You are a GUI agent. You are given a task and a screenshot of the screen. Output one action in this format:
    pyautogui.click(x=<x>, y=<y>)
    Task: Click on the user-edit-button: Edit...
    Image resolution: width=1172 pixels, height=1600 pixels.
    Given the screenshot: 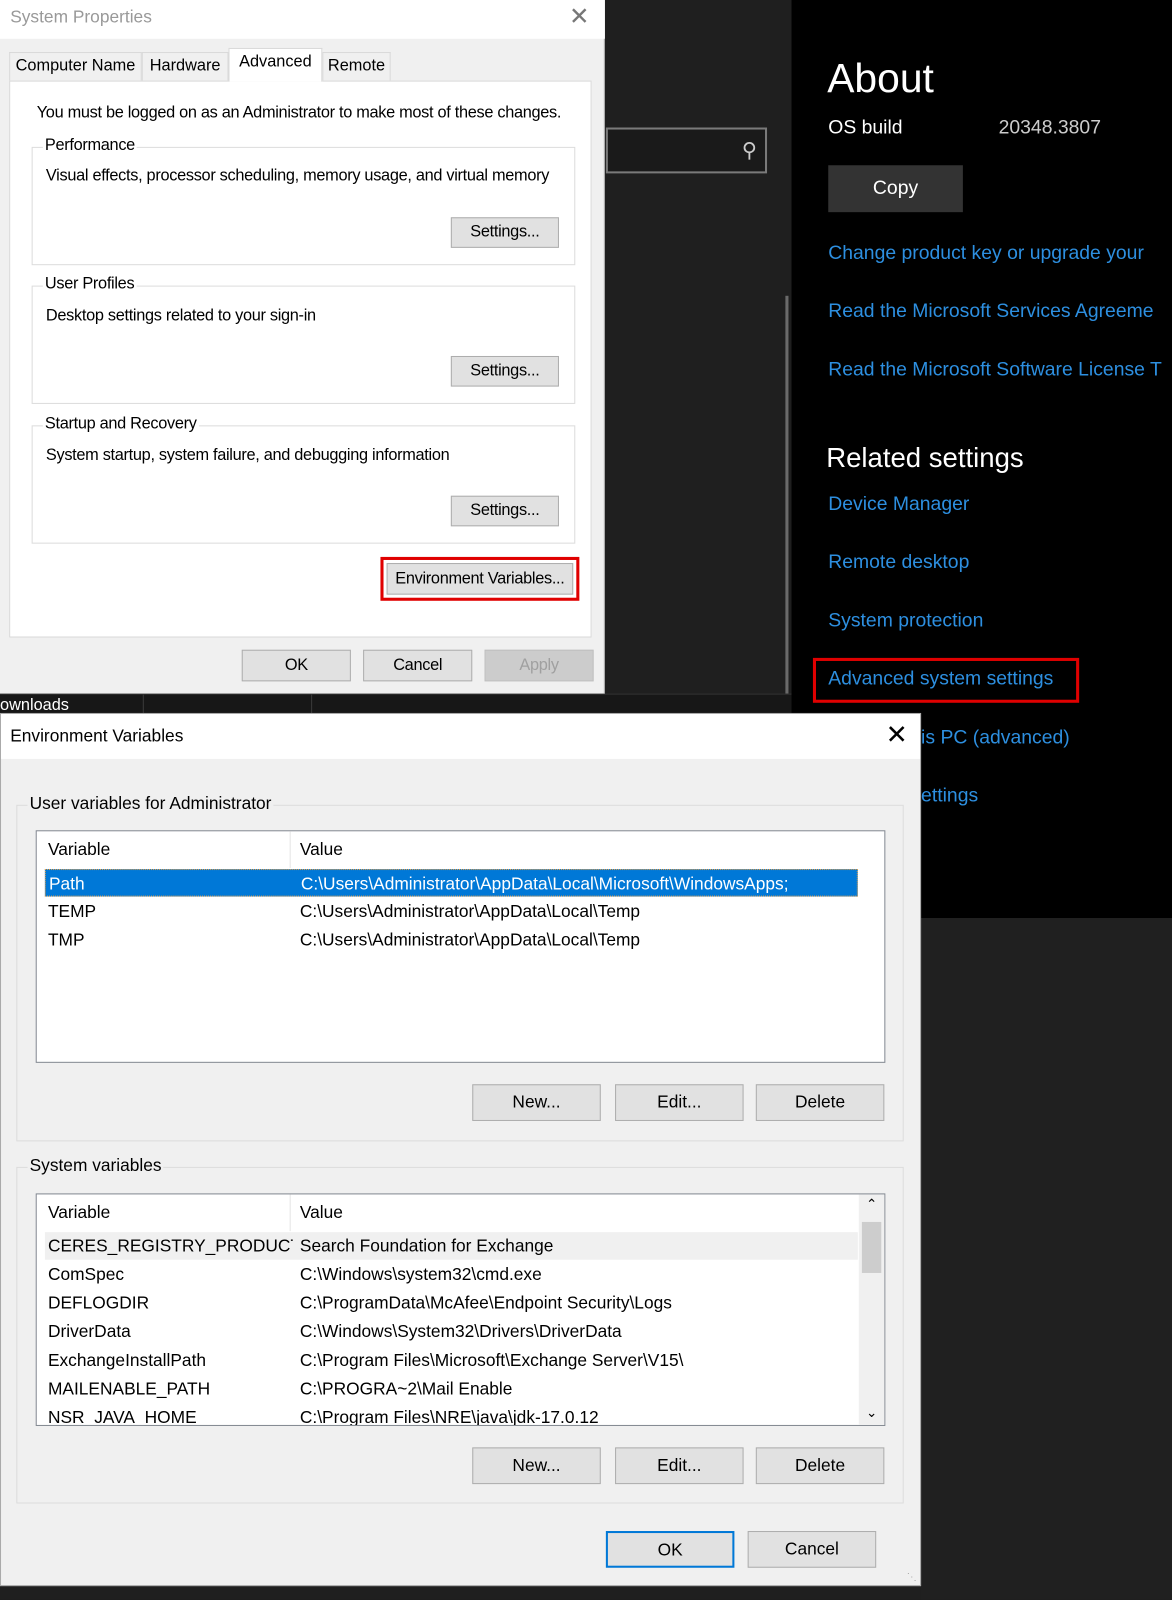 What is the action you would take?
    pyautogui.click(x=679, y=1102)
    